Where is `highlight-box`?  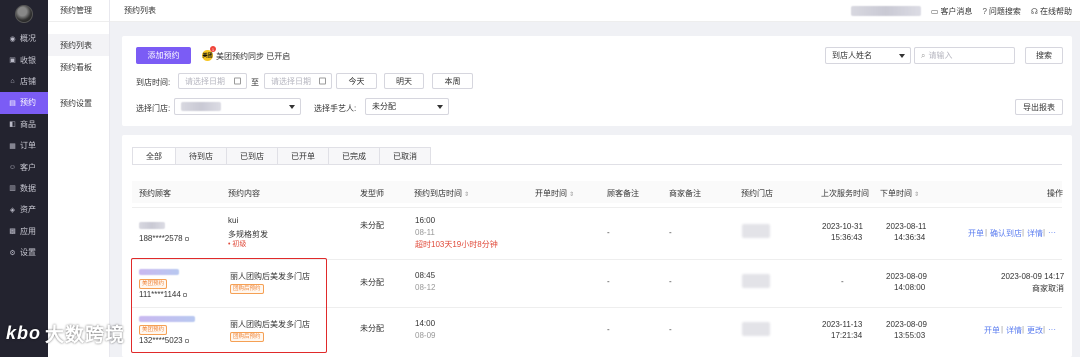 highlight-box is located at coordinates (229, 305).